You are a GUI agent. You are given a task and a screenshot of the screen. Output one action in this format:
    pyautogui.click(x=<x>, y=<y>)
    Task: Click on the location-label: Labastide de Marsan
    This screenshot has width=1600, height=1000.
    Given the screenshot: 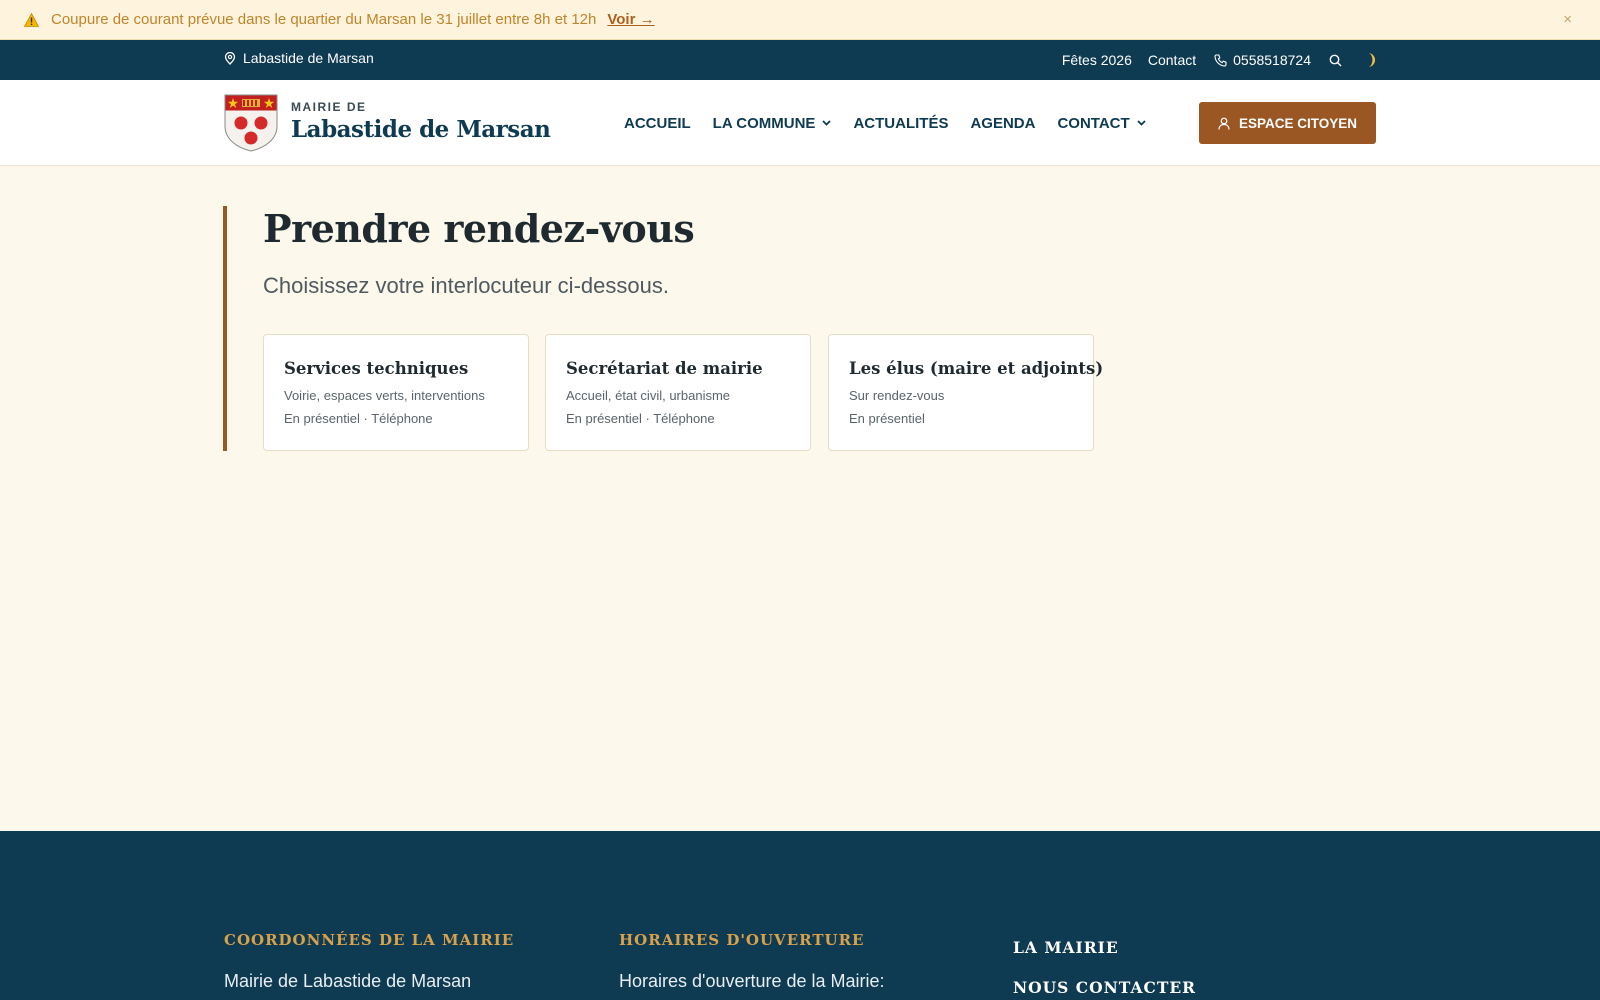 What is the action you would take?
    pyautogui.click(x=308, y=58)
    